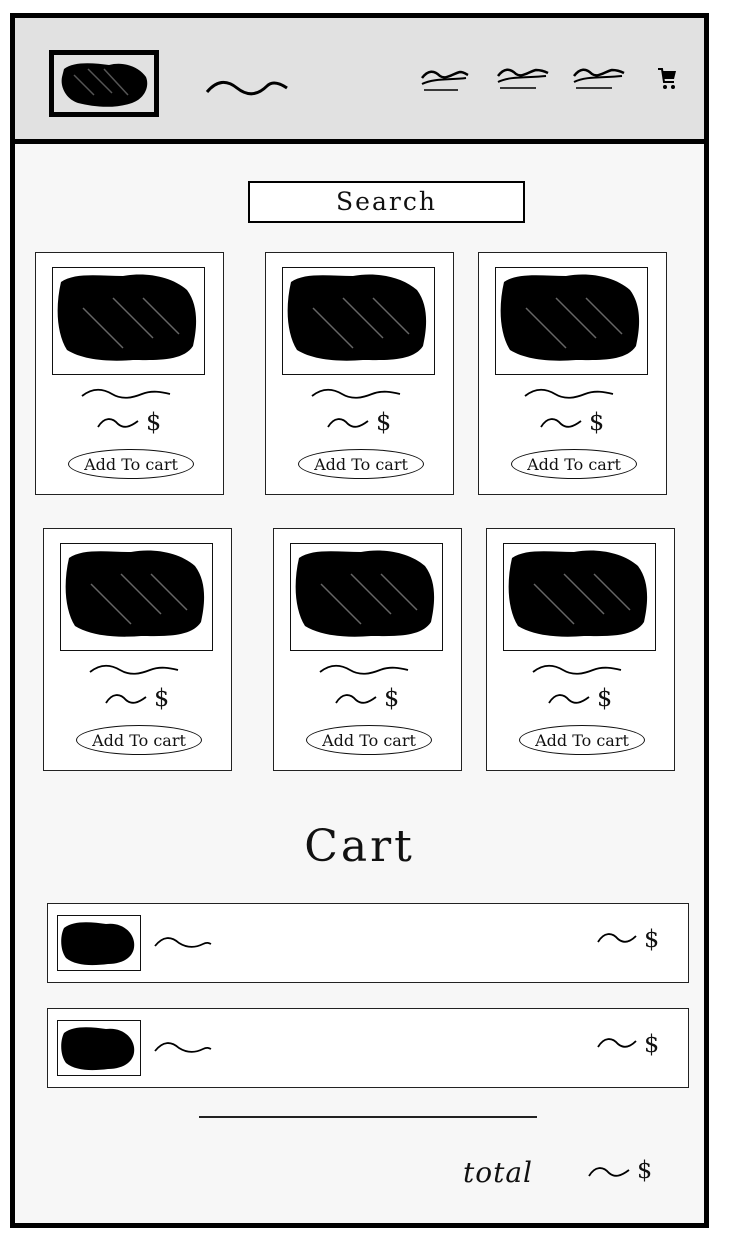 This screenshot has width=731, height=1241. I want to click on cart-total-currency: $, so click(645, 1170).